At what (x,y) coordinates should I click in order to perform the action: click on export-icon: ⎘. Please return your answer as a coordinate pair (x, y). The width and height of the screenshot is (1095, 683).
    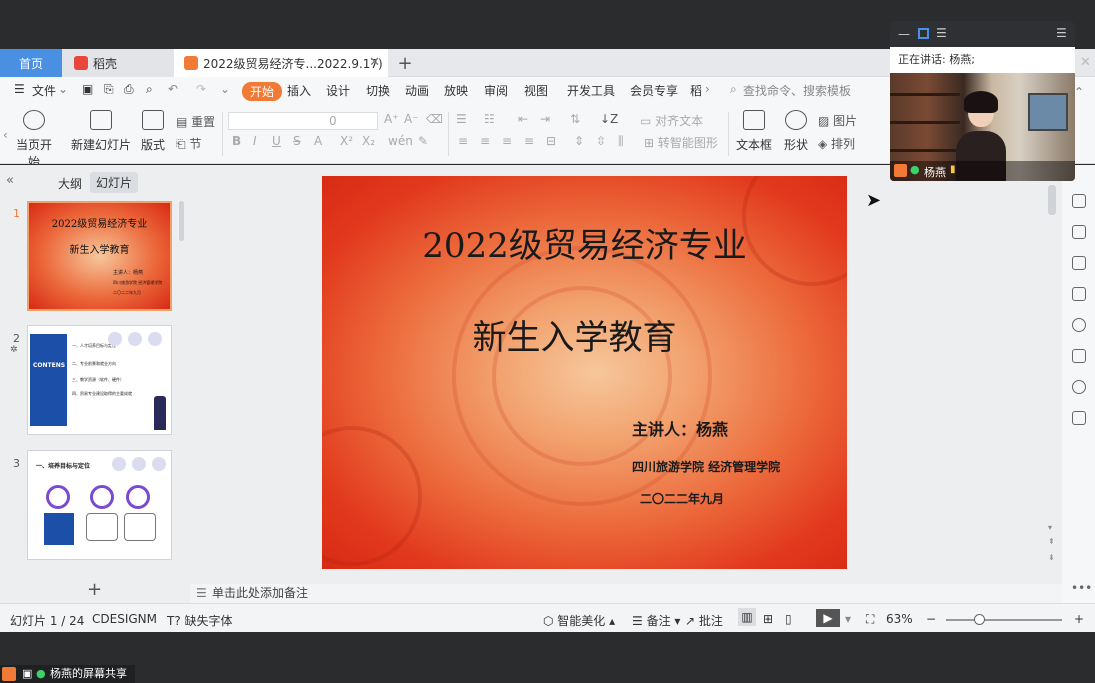
    Looking at the image, I should click on (109, 89).